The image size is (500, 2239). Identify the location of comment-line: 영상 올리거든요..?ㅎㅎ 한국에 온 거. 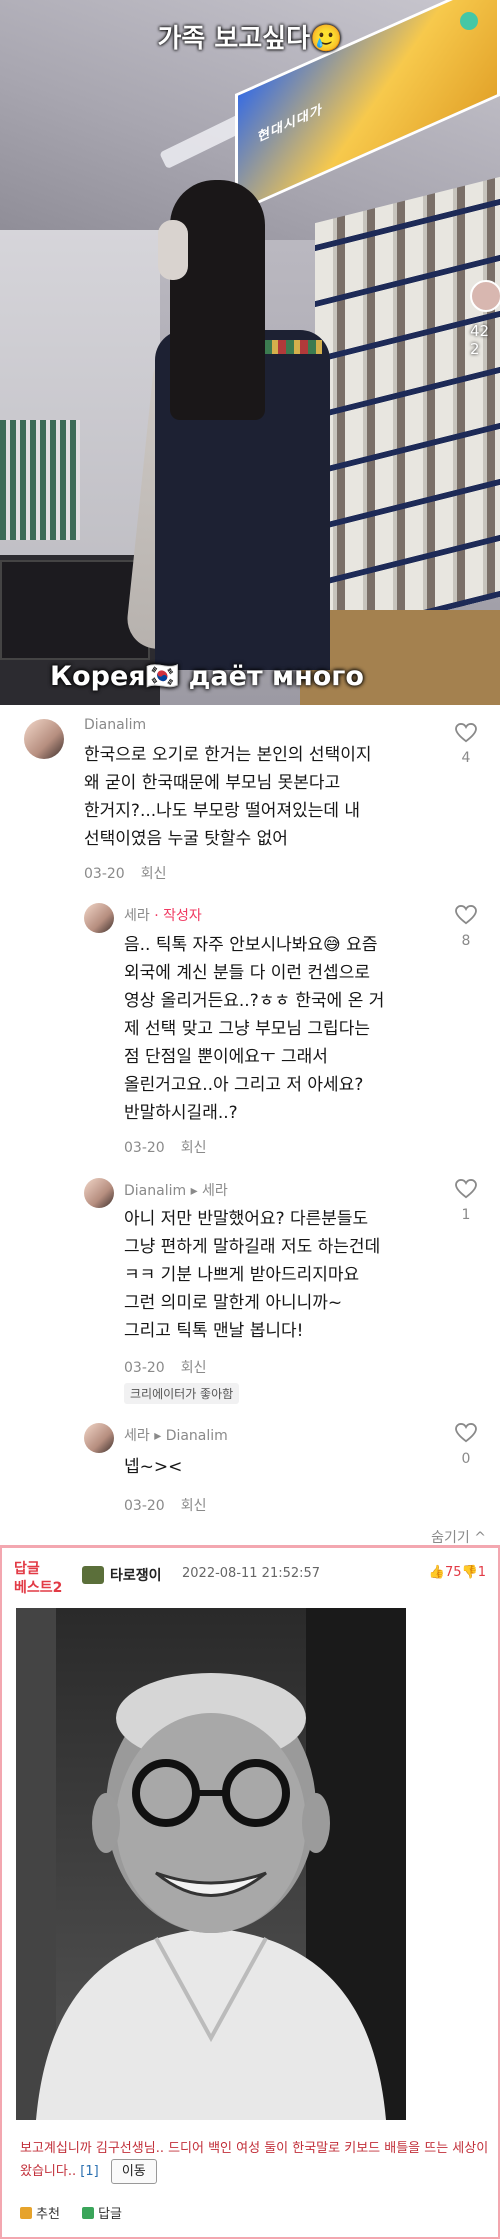
(254, 1001).